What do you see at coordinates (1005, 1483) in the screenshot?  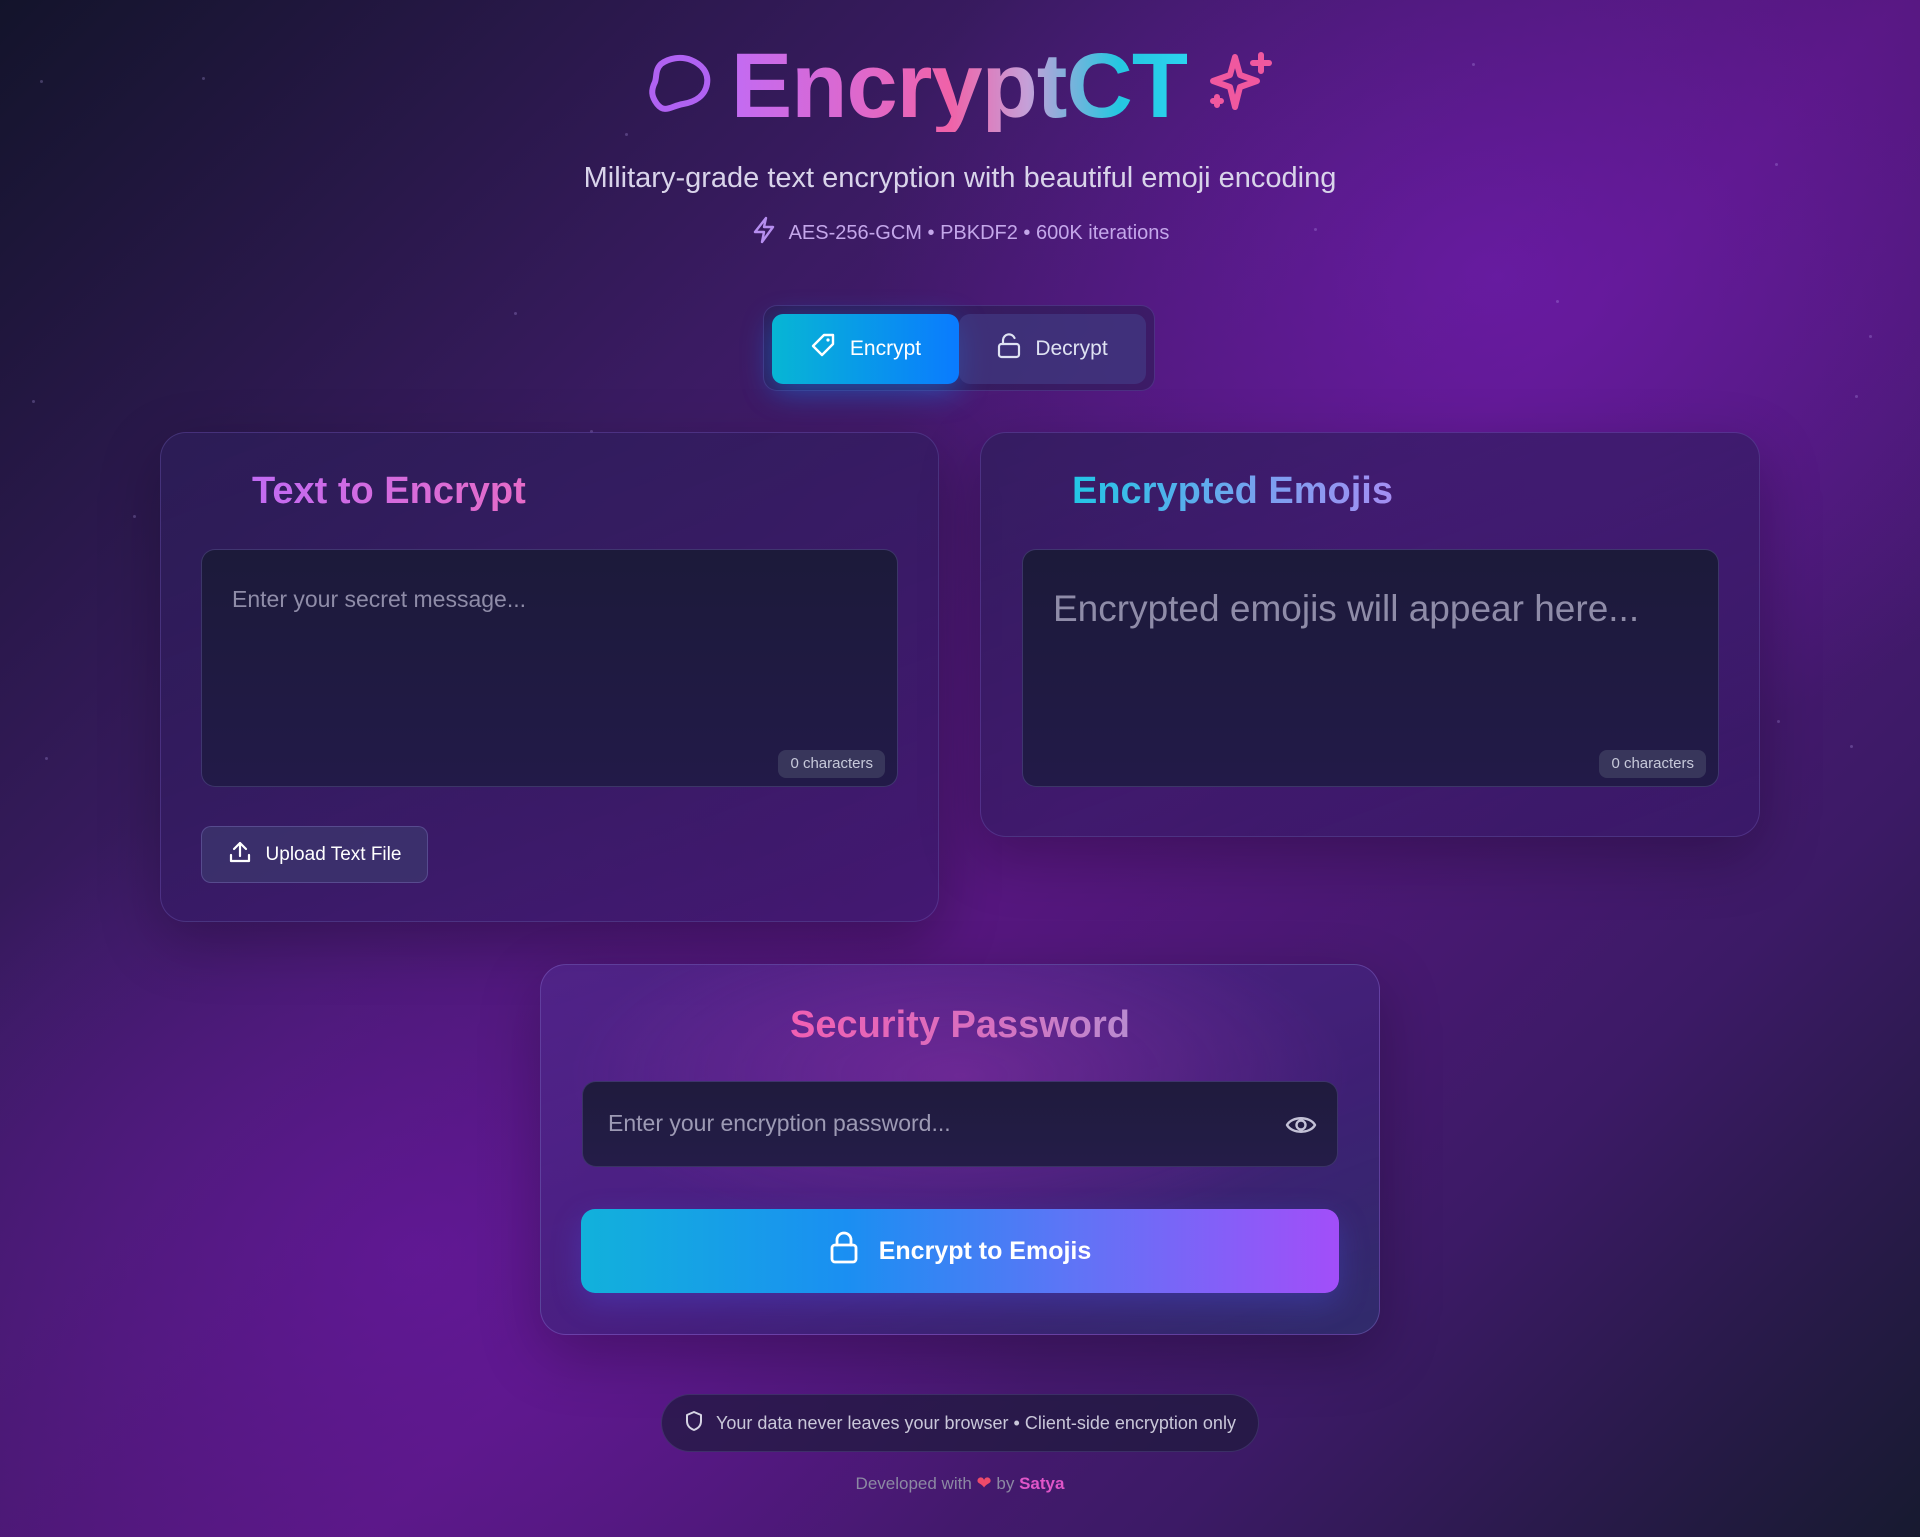 I see `credit-by: by` at bounding box center [1005, 1483].